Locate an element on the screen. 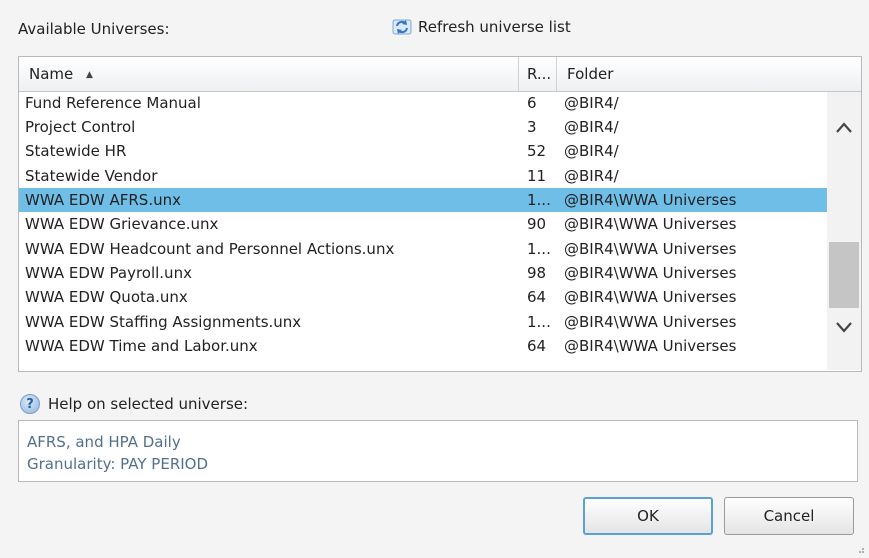 The width and height of the screenshot is (869, 558). row-name: Project Control is located at coordinates (80, 127).